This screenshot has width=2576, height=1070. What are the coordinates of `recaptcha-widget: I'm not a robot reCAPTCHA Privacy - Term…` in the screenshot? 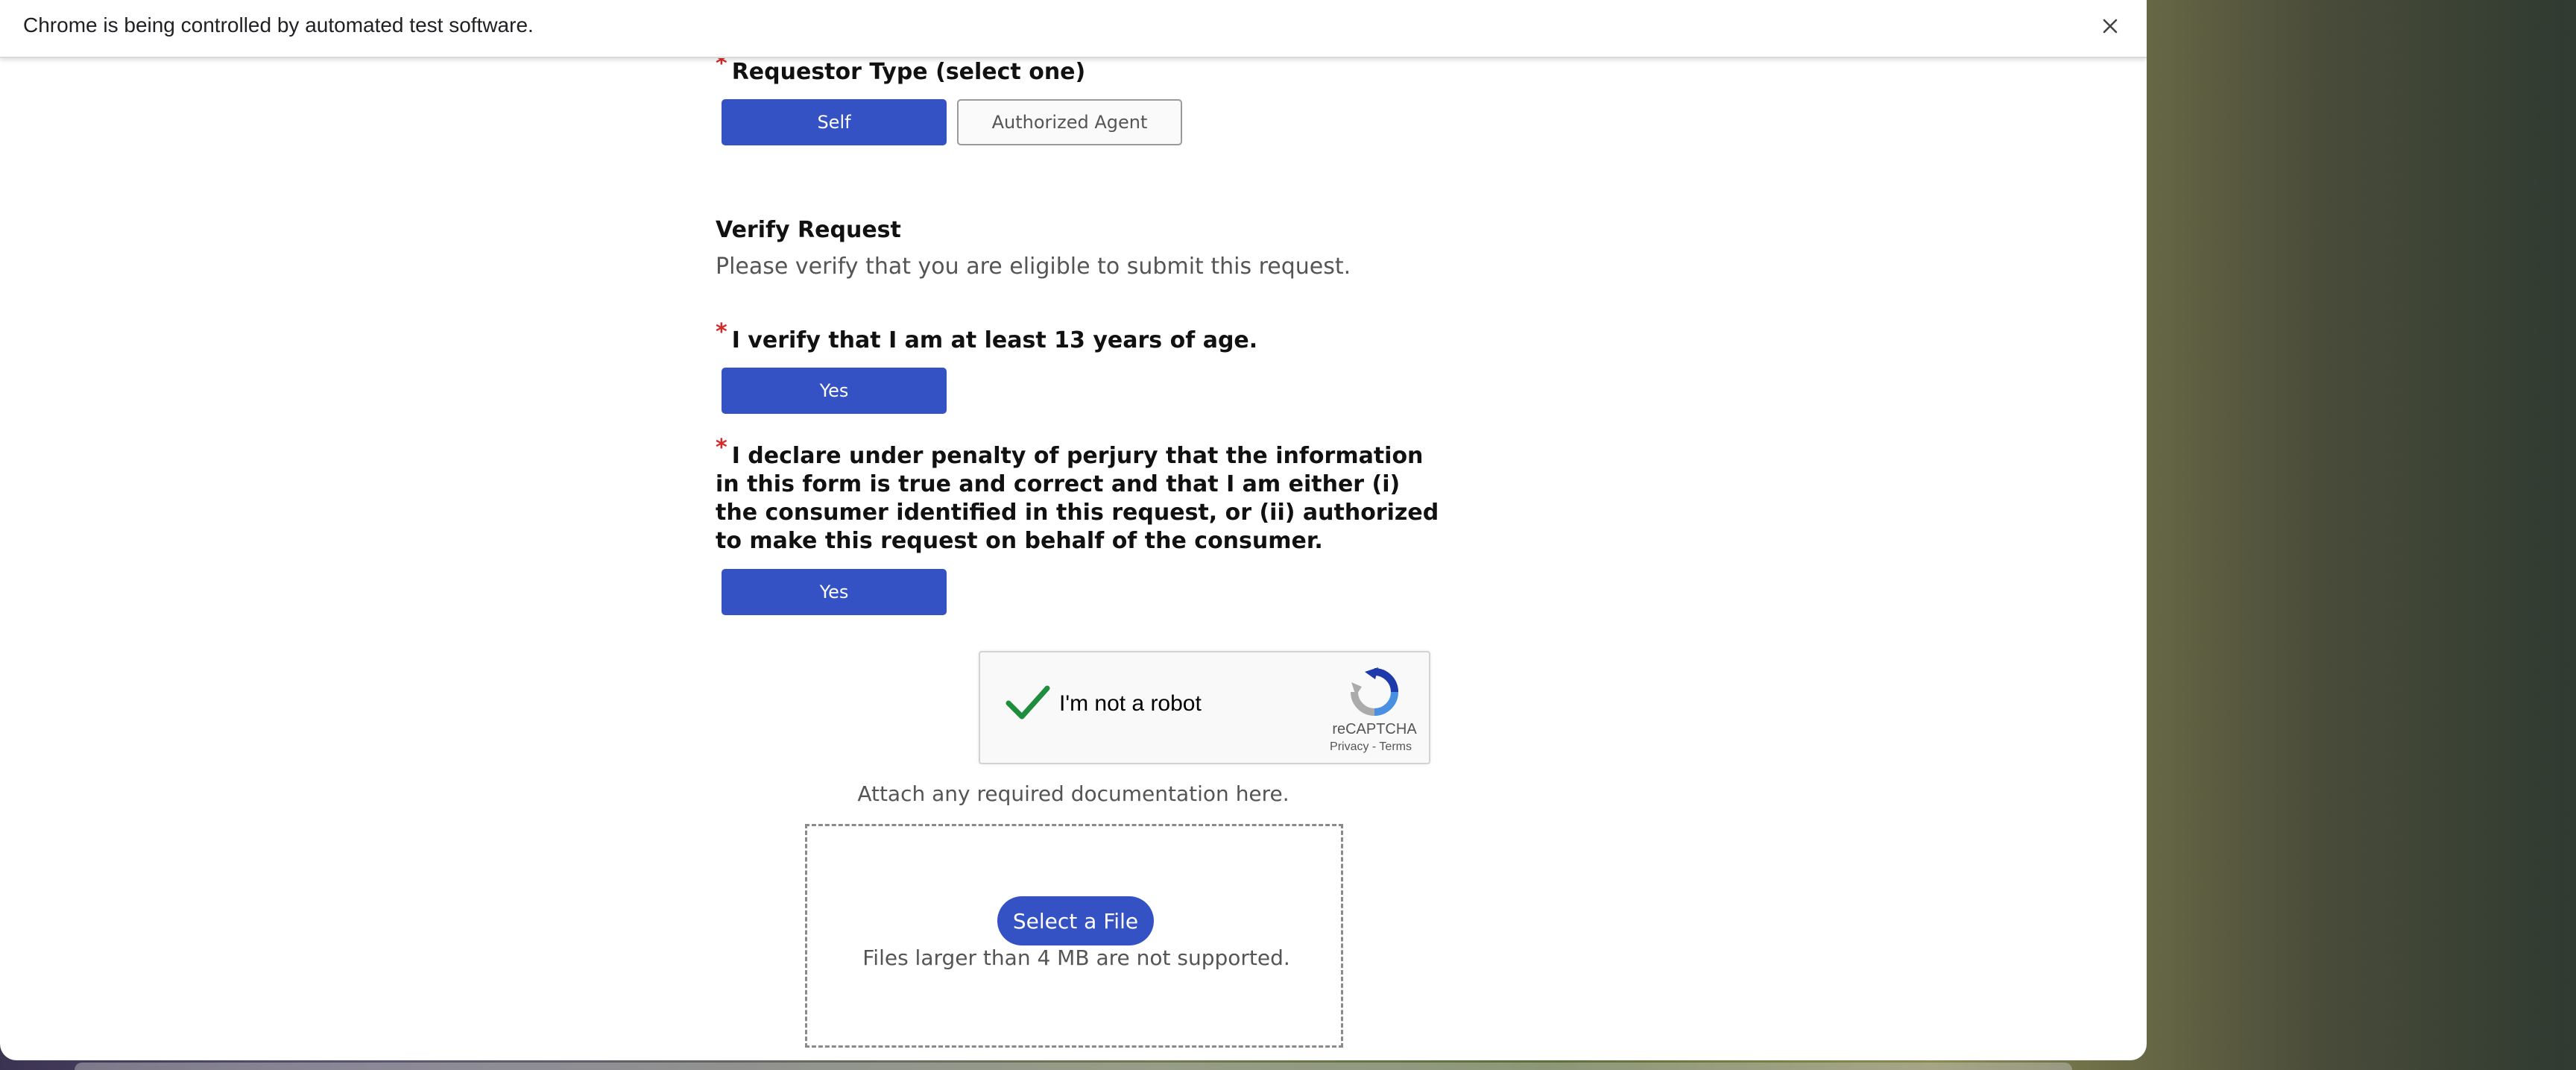 It's located at (1204, 707).